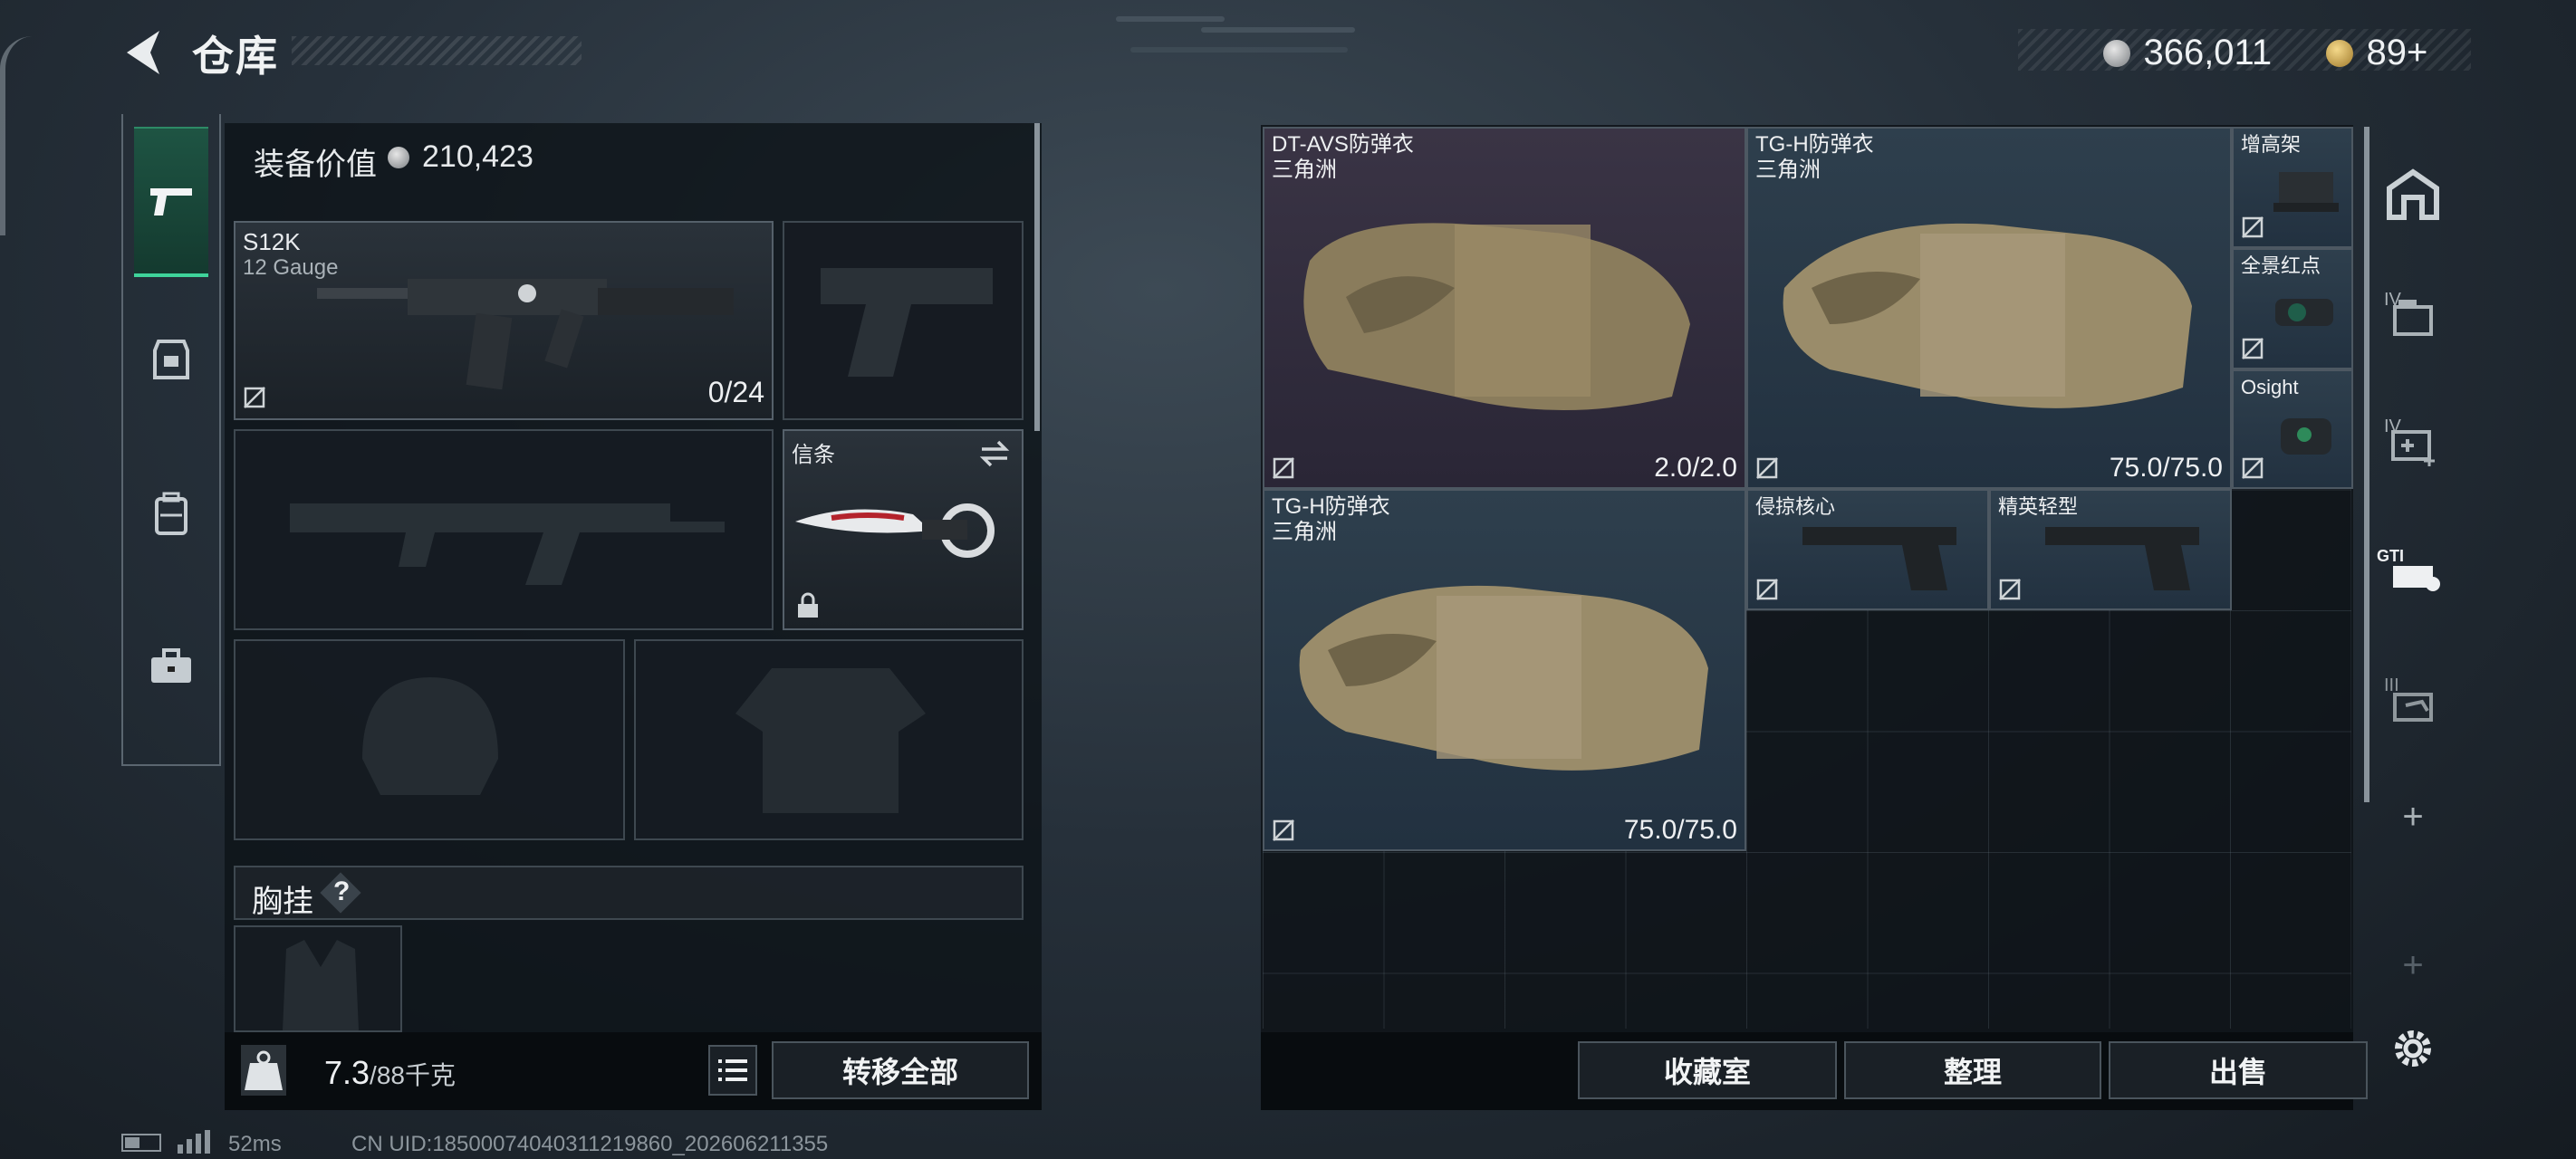 The height and width of the screenshot is (1159, 2576). What do you see at coordinates (2304, 313) in the screenshot?
I see `red-dot-sight-image` at bounding box center [2304, 313].